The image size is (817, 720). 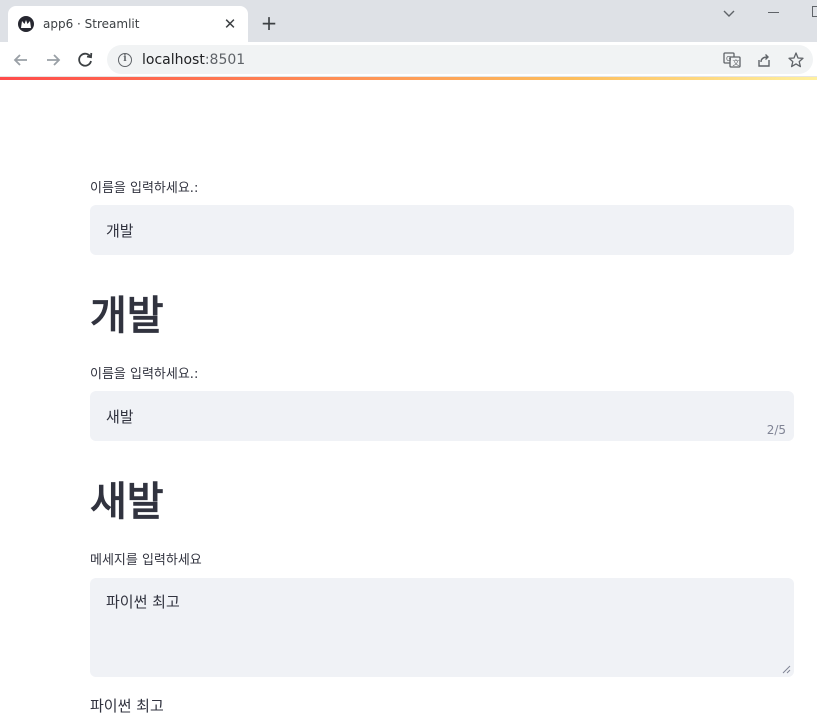 I want to click on maximize-icon, so click(x=814, y=11).